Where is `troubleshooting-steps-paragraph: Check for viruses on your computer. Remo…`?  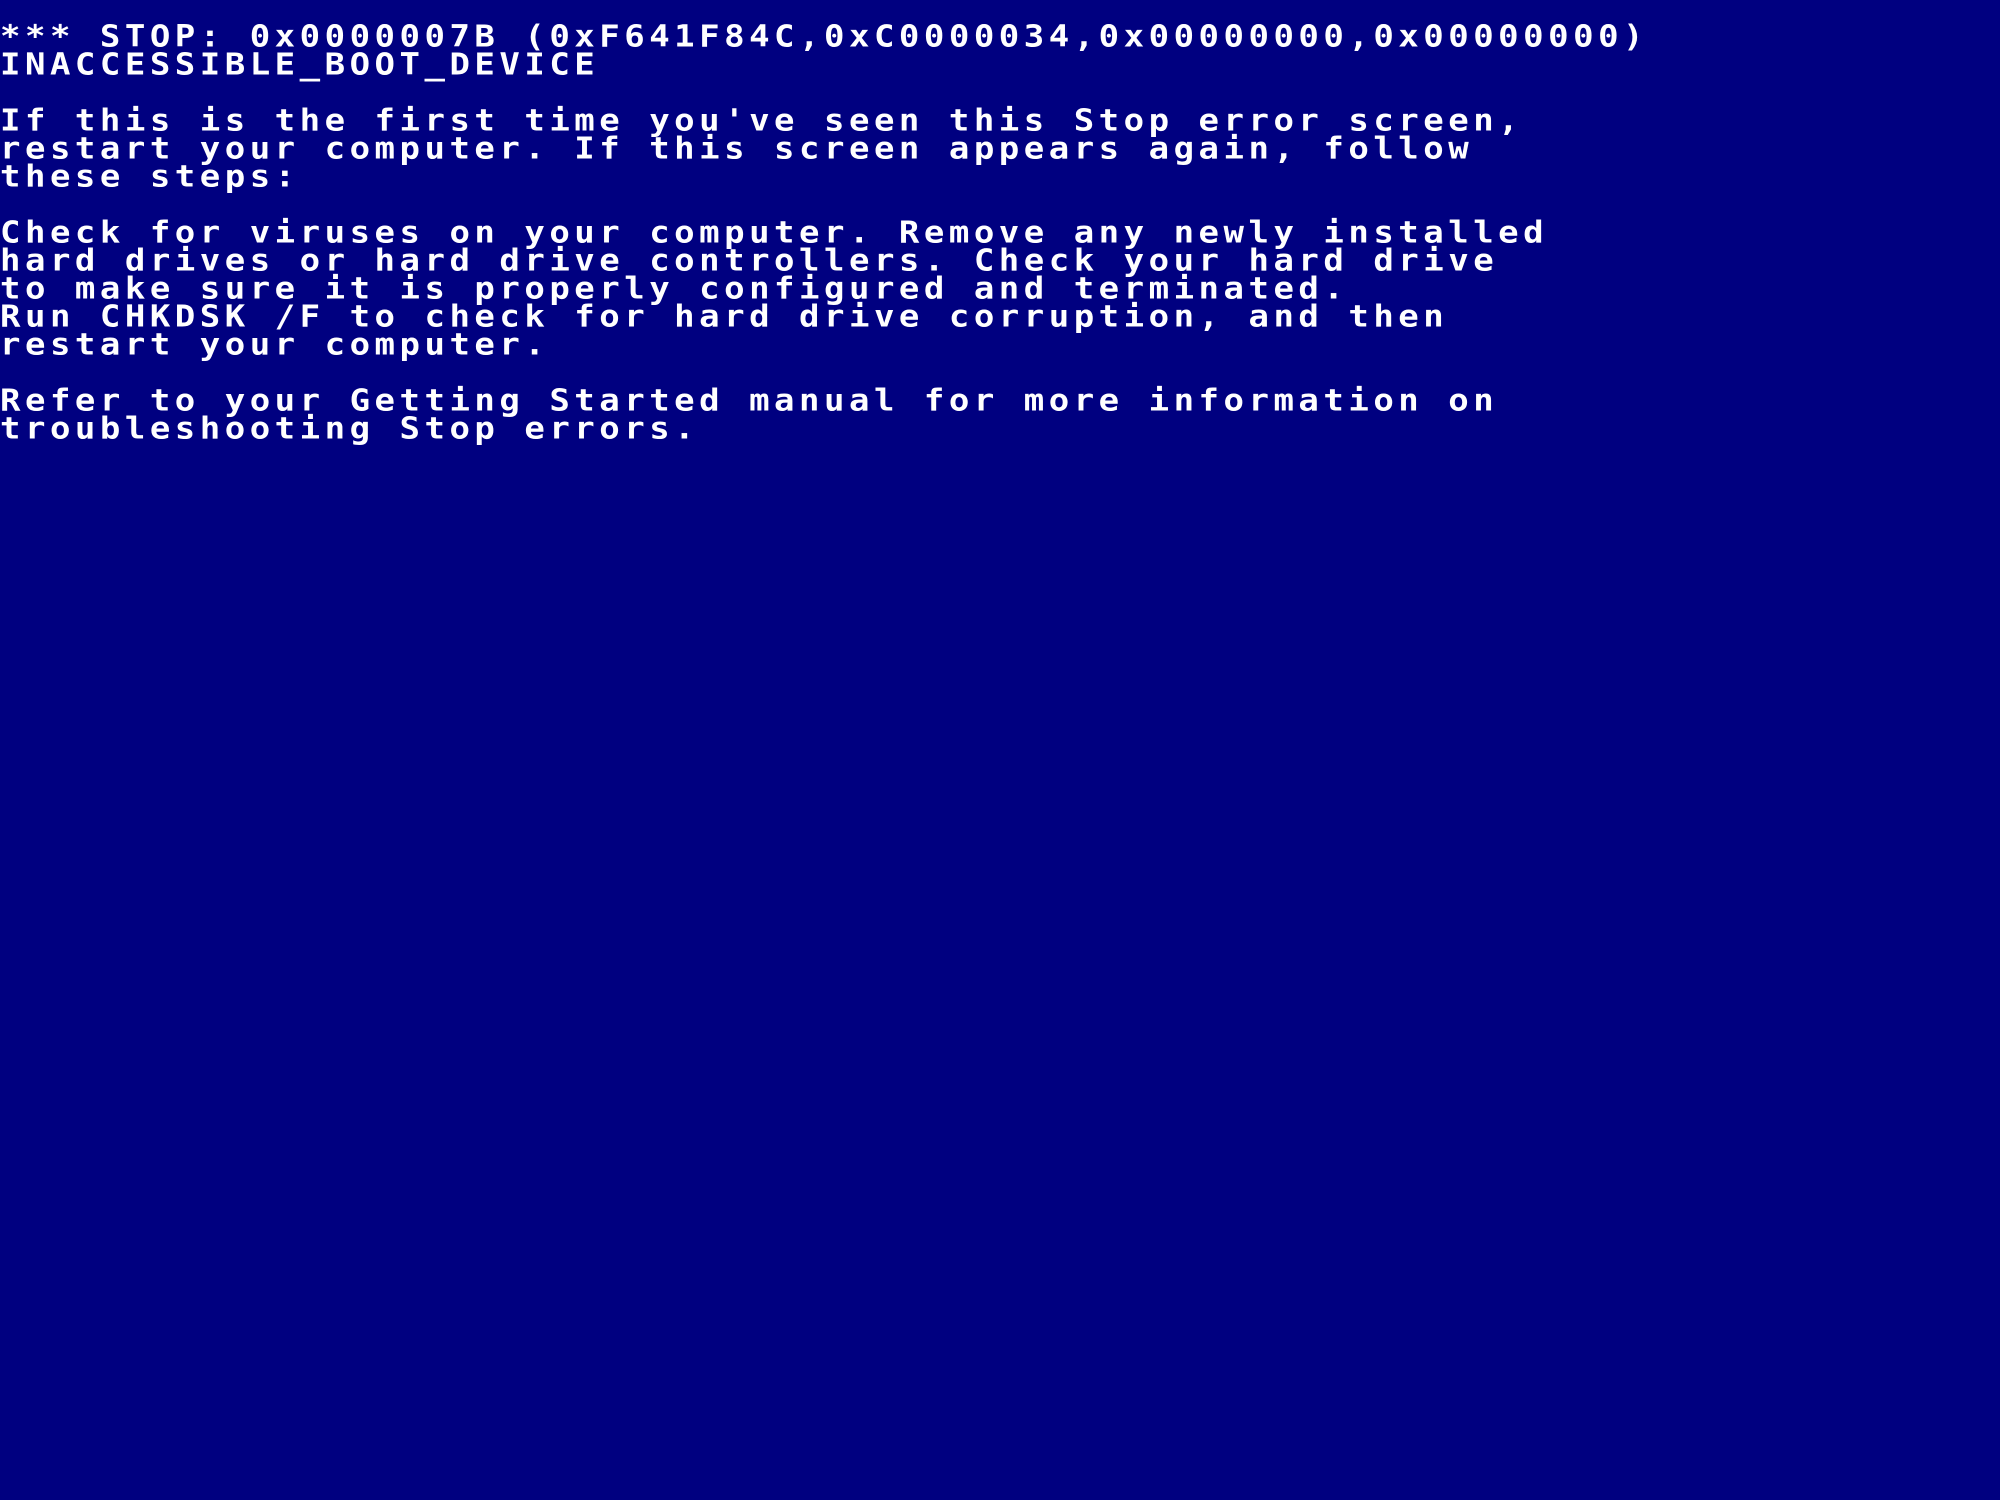
troubleshooting-steps-paragraph: Check for viruses on your computer. Remo… is located at coordinates (1000, 288).